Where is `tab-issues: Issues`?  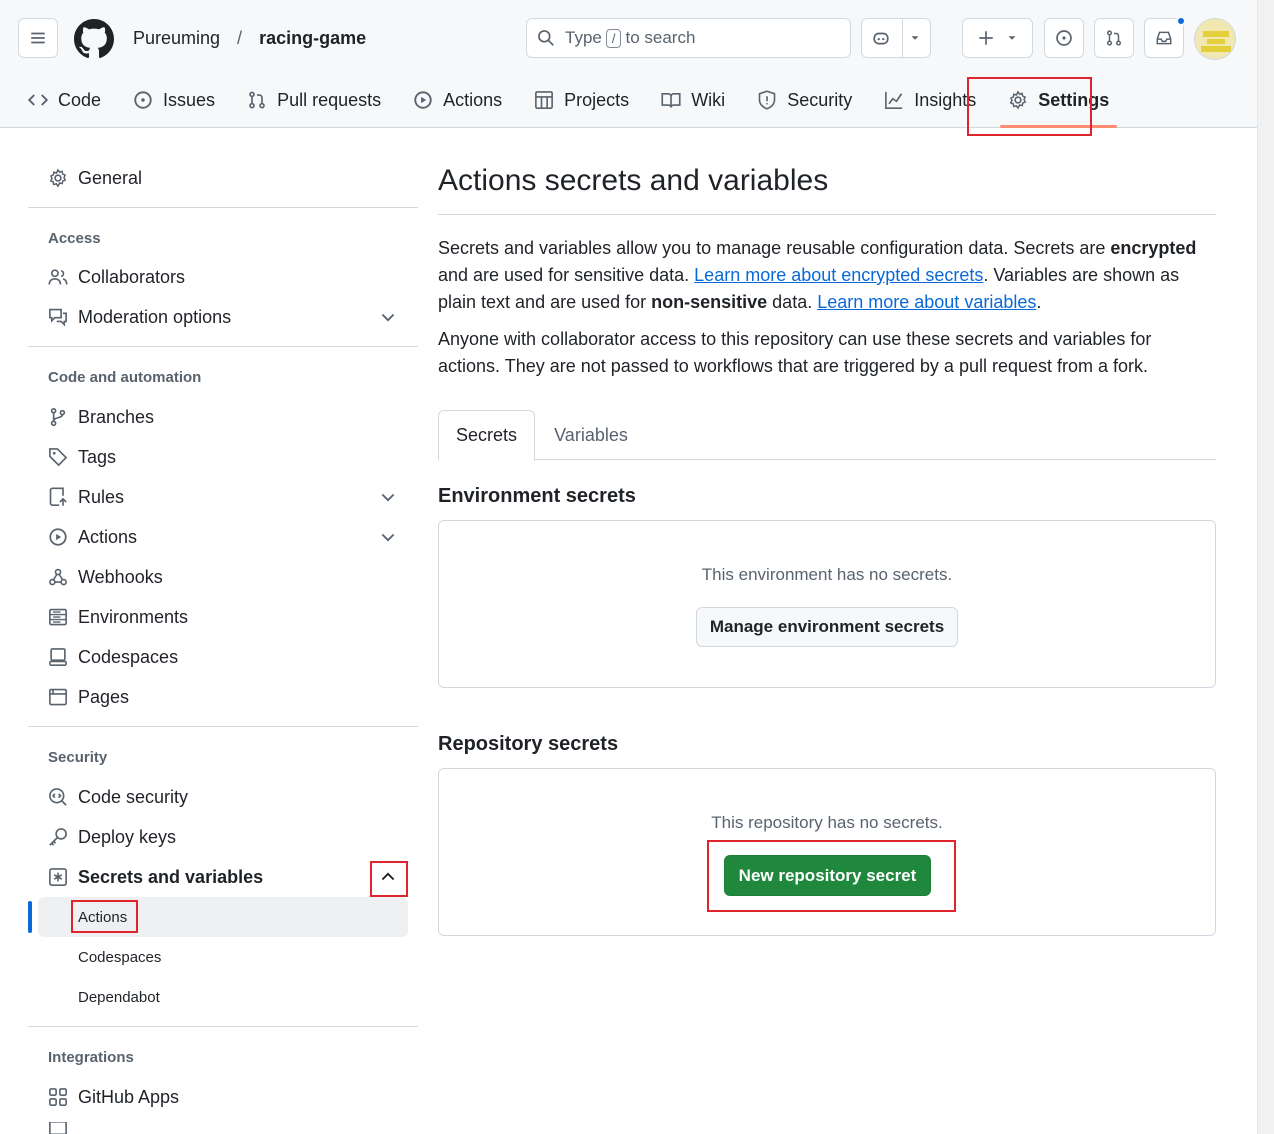 tab-issues: Issues is located at coordinates (174, 100).